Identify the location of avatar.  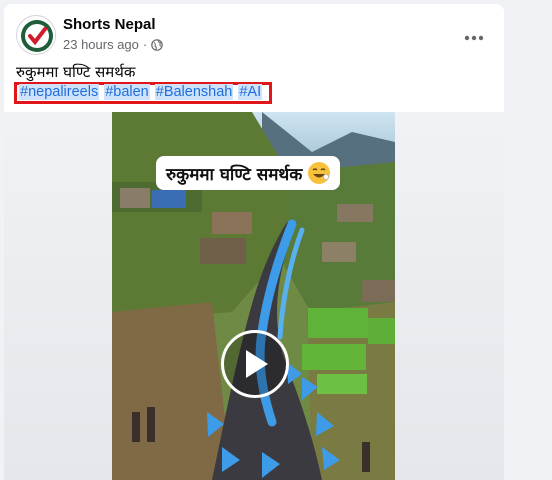
(36, 35).